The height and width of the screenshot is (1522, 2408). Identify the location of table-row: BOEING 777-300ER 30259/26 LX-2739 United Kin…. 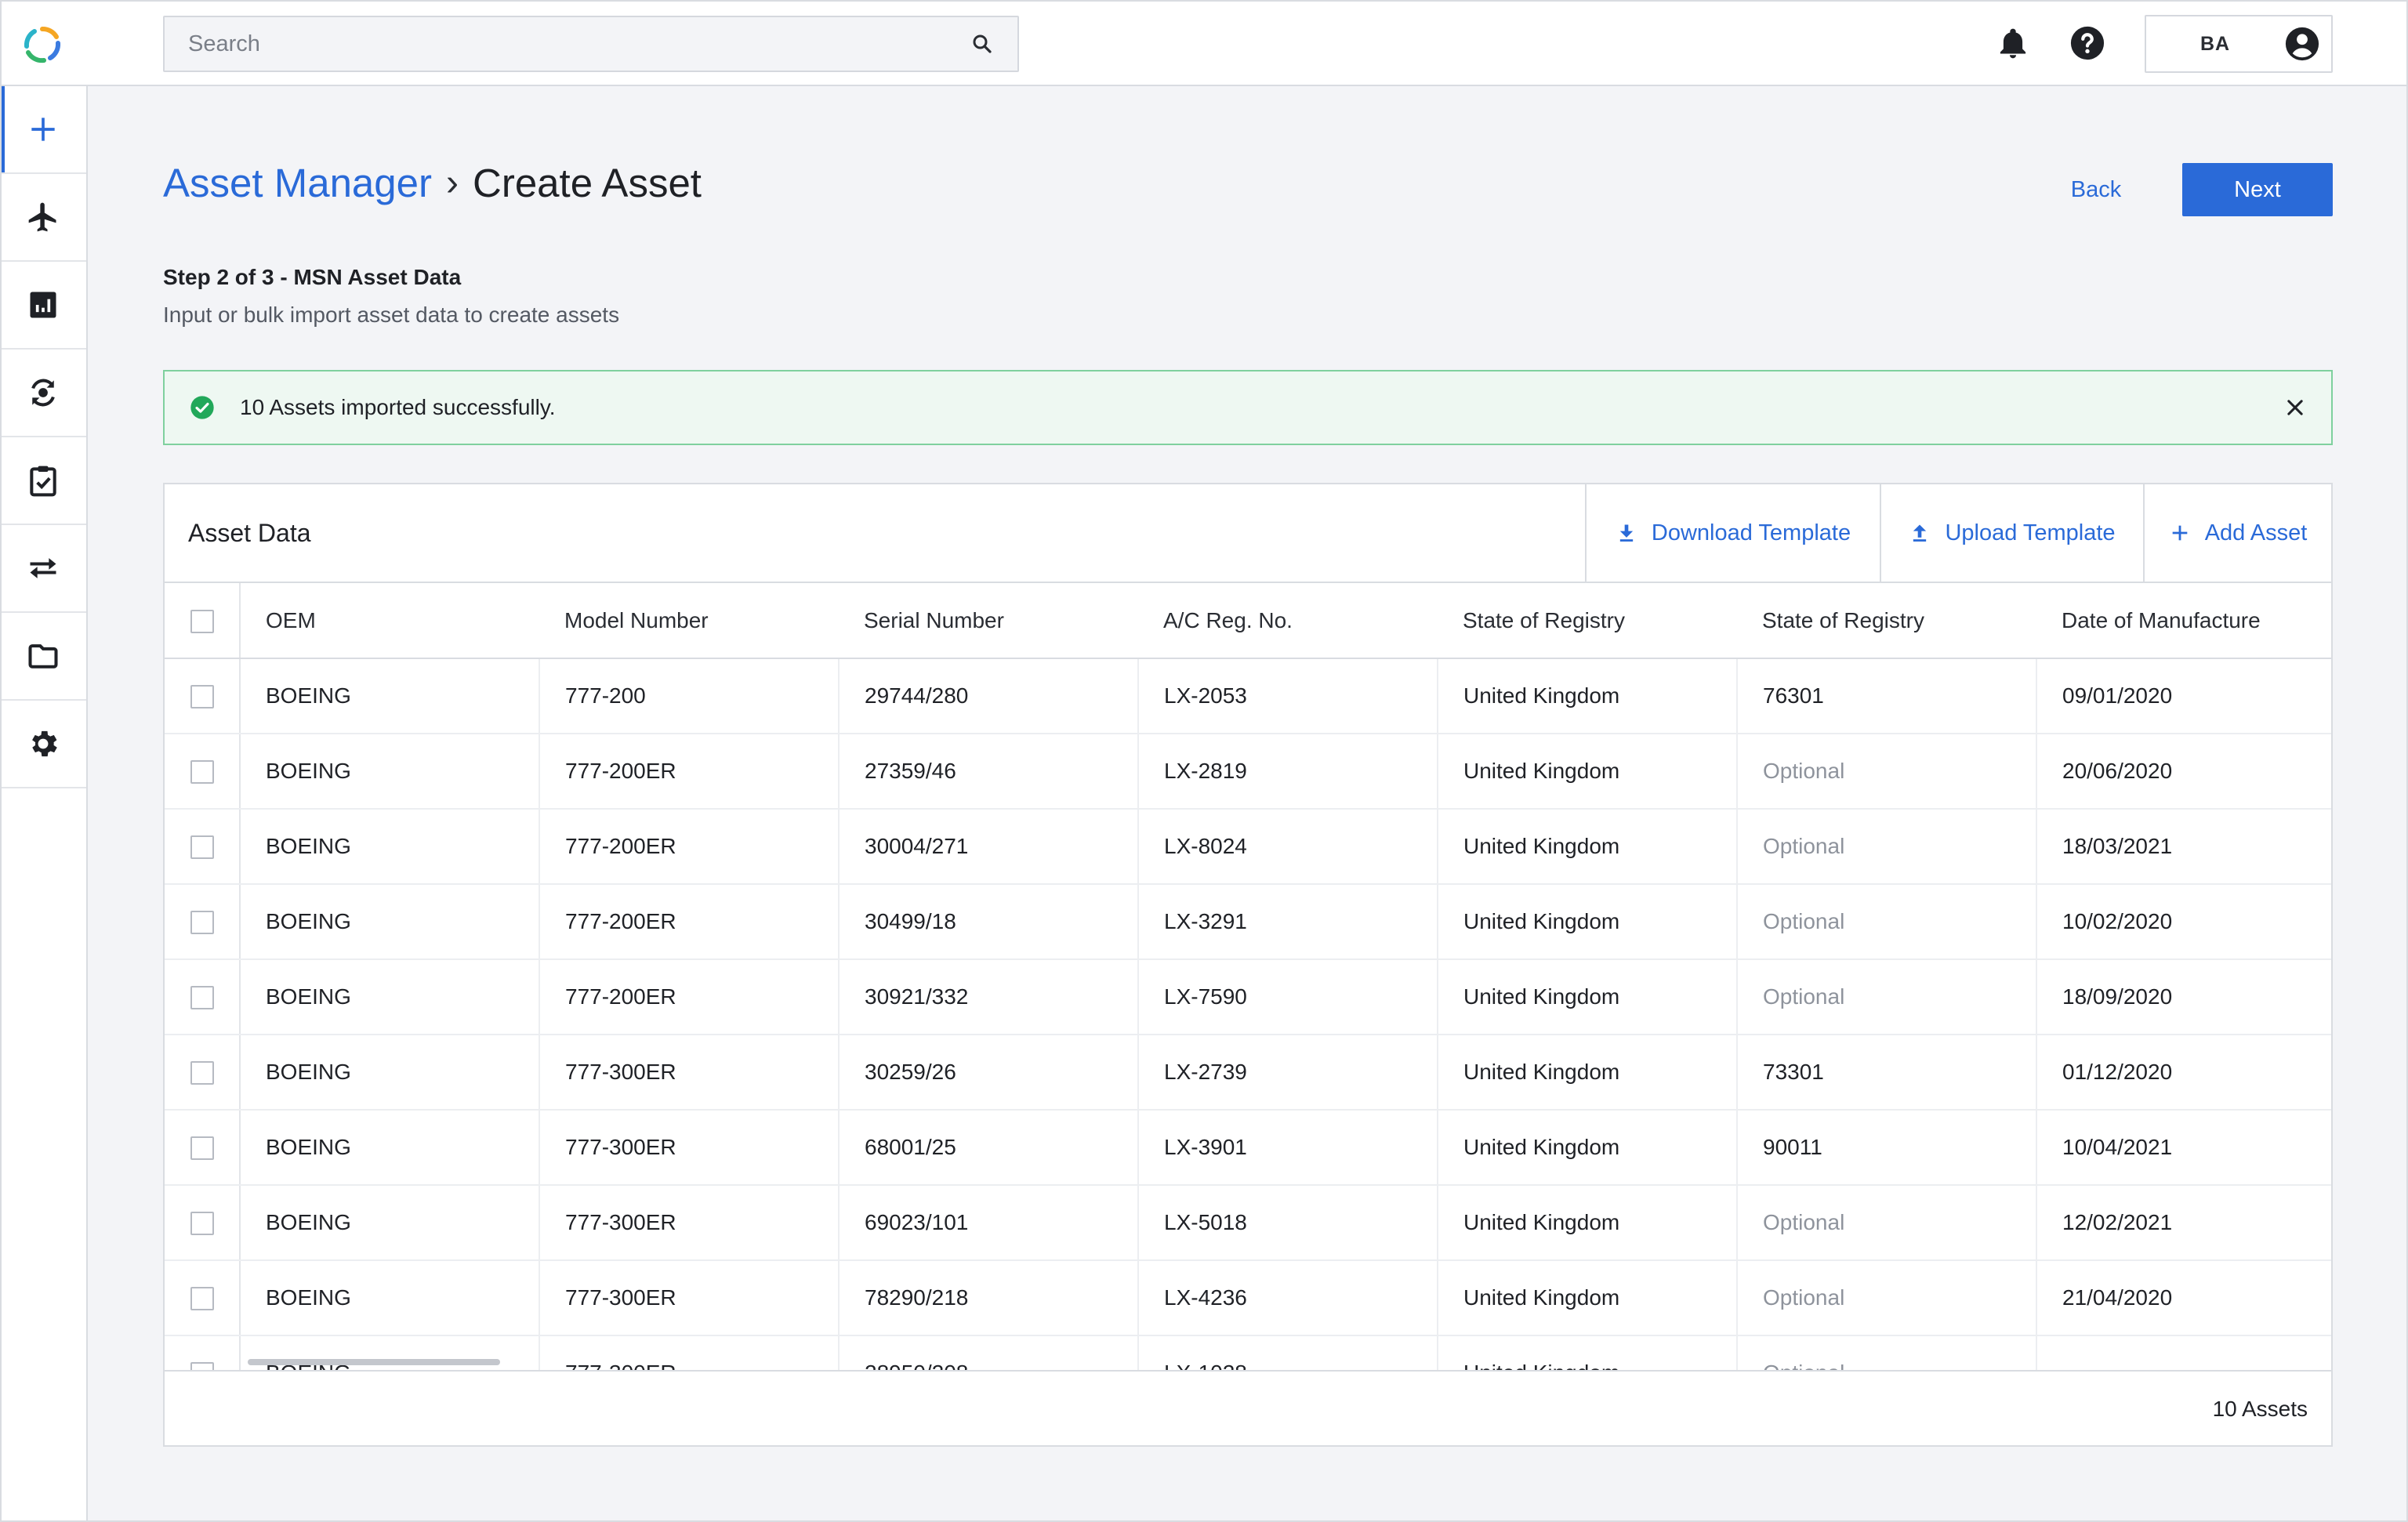
(1248, 1073).